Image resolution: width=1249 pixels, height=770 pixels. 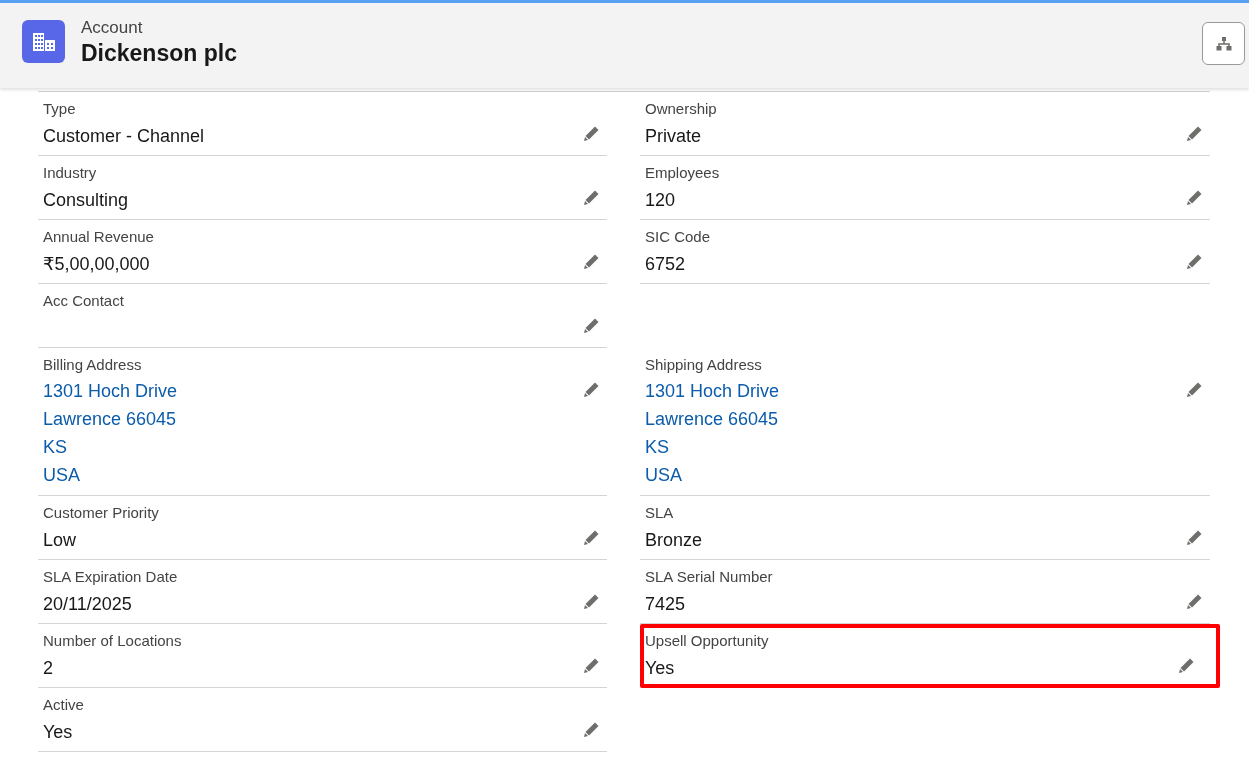 What do you see at coordinates (64, 705) in the screenshot?
I see `field-label: Active` at bounding box center [64, 705].